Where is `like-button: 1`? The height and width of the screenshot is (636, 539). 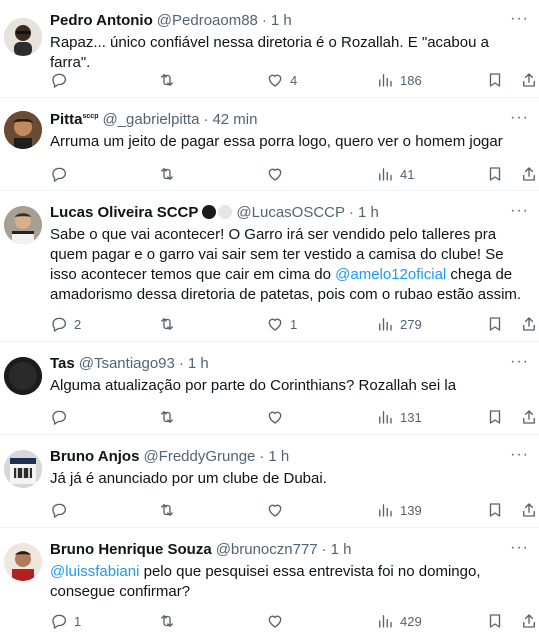
like-button: 1 is located at coordinates (281, 324).